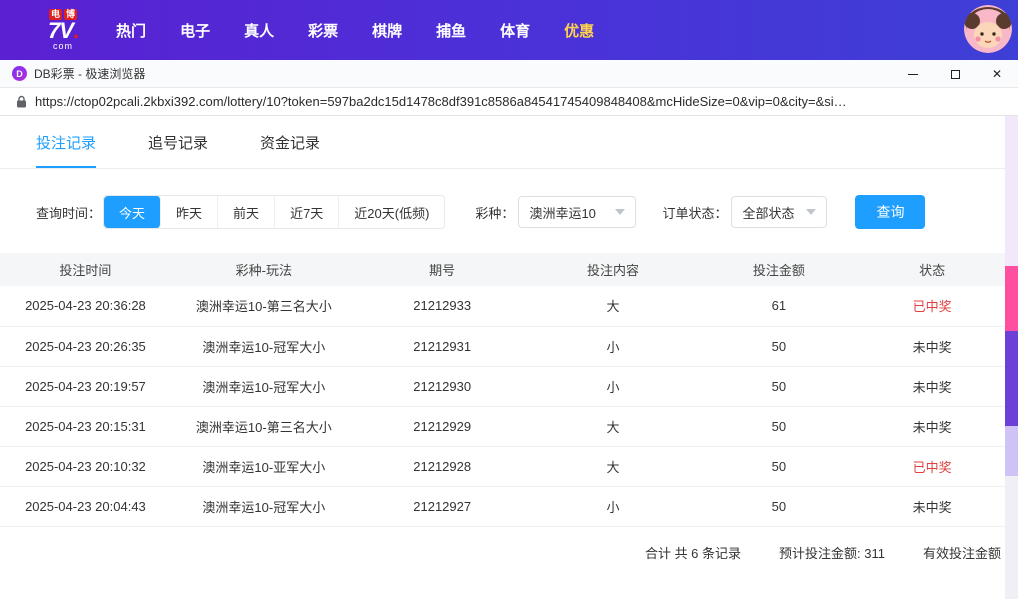 The width and height of the screenshot is (1018, 599). What do you see at coordinates (66, 150) in the screenshot?
I see `tab: 投注记录` at bounding box center [66, 150].